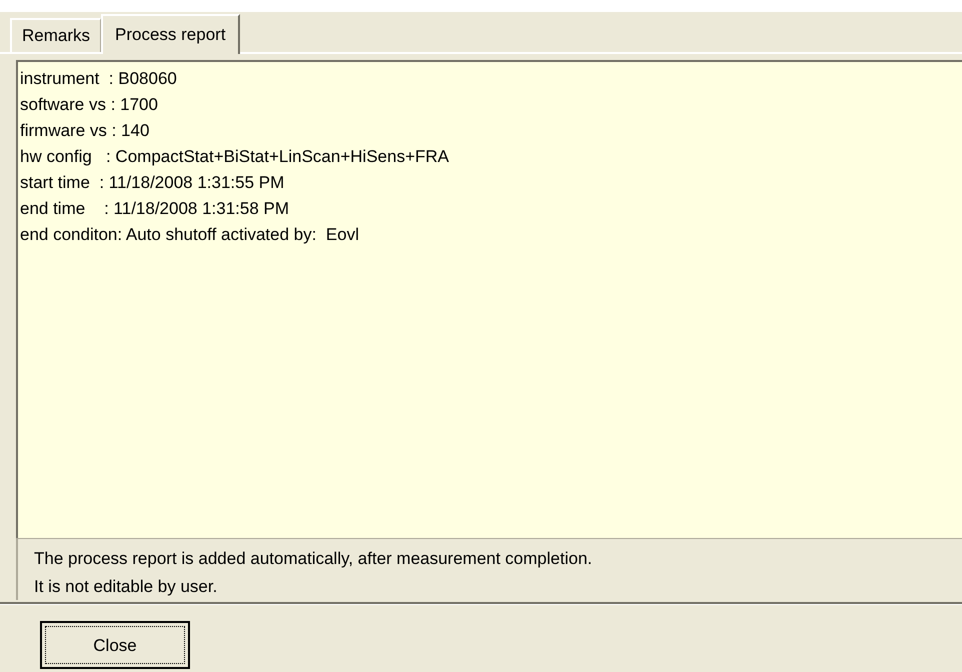 The width and height of the screenshot is (962, 672). What do you see at coordinates (235, 157) in the screenshot?
I see `report-line: hw config : CompactStat+BiStat+LinScan+HiSens+FRA` at bounding box center [235, 157].